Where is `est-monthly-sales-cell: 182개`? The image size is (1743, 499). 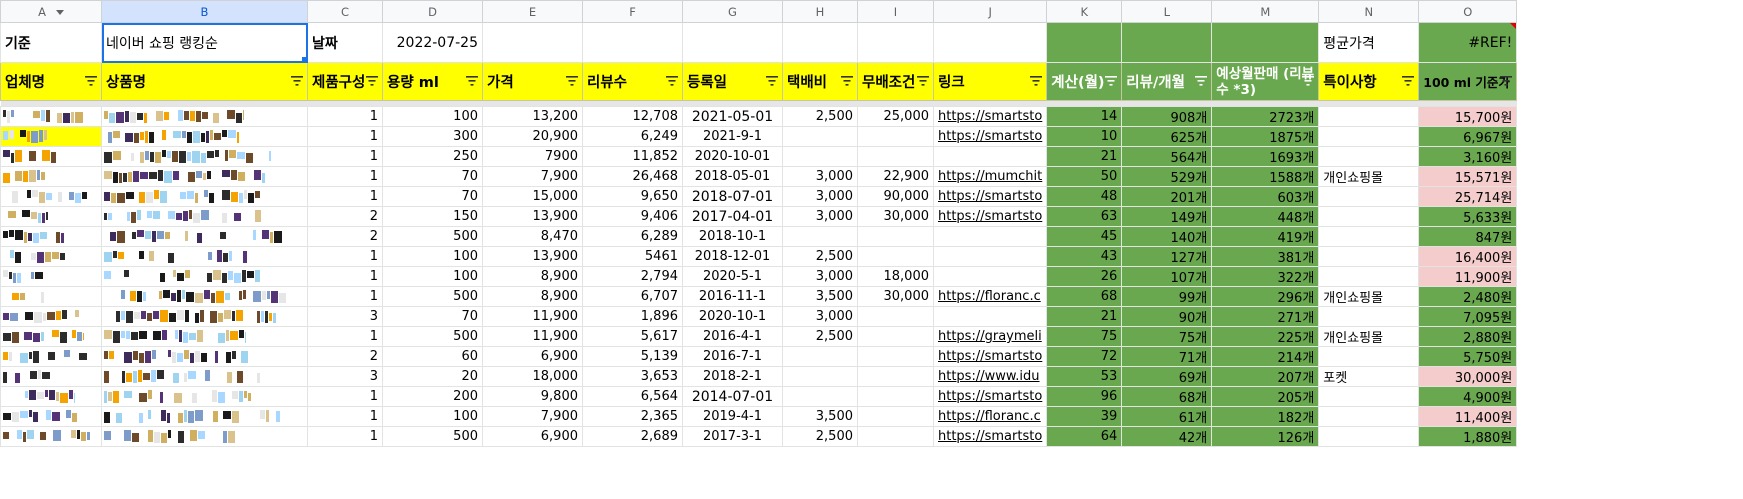
est-monthly-sales-cell: 182개 is located at coordinates (1265, 416).